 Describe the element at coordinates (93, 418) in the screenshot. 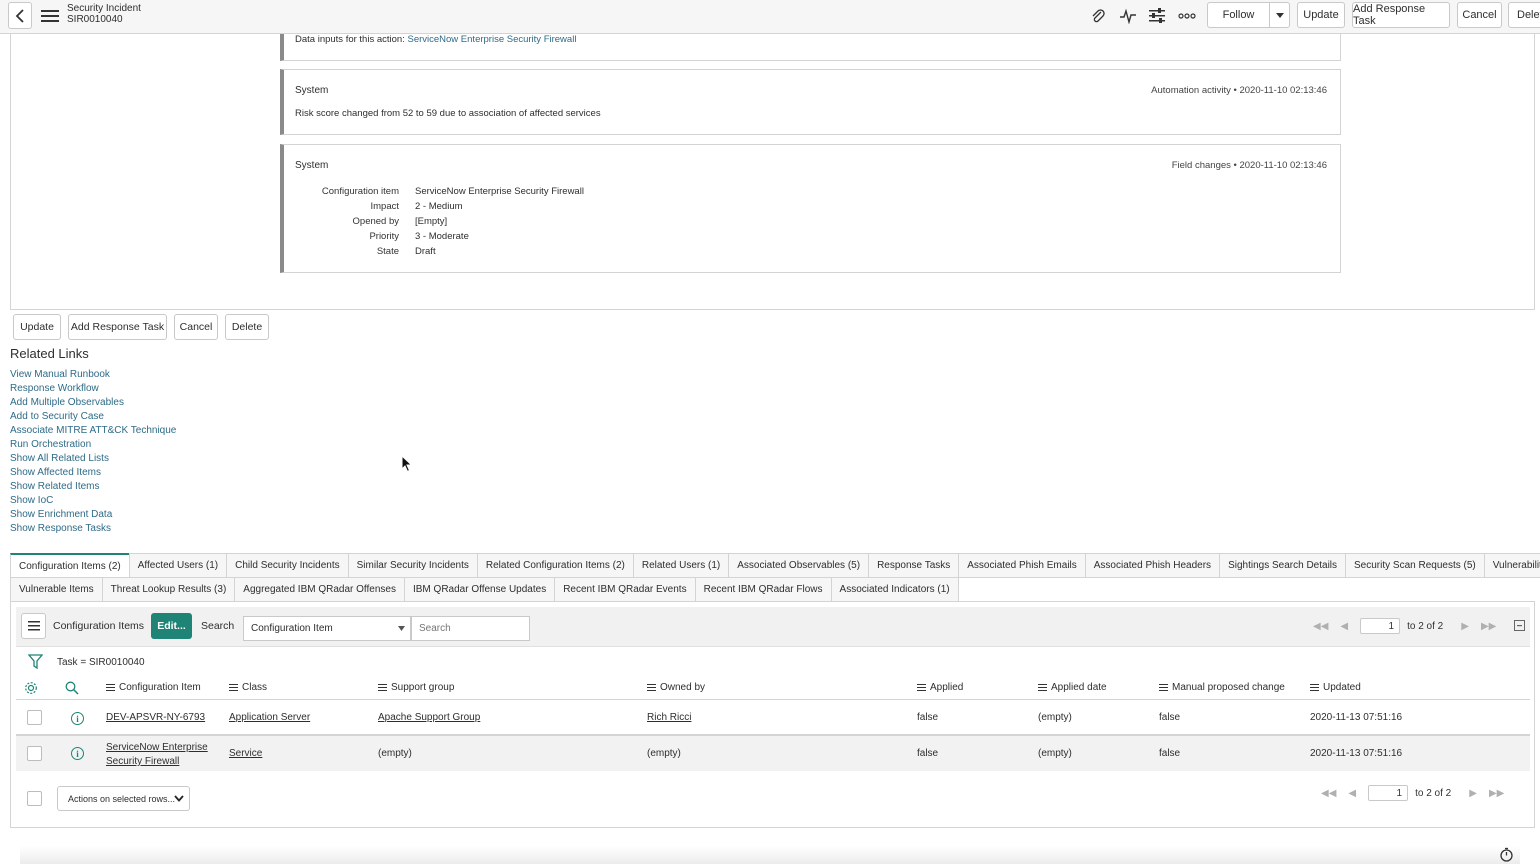

I see `related-link-add-to-security-case: Add to Security Case` at that location.